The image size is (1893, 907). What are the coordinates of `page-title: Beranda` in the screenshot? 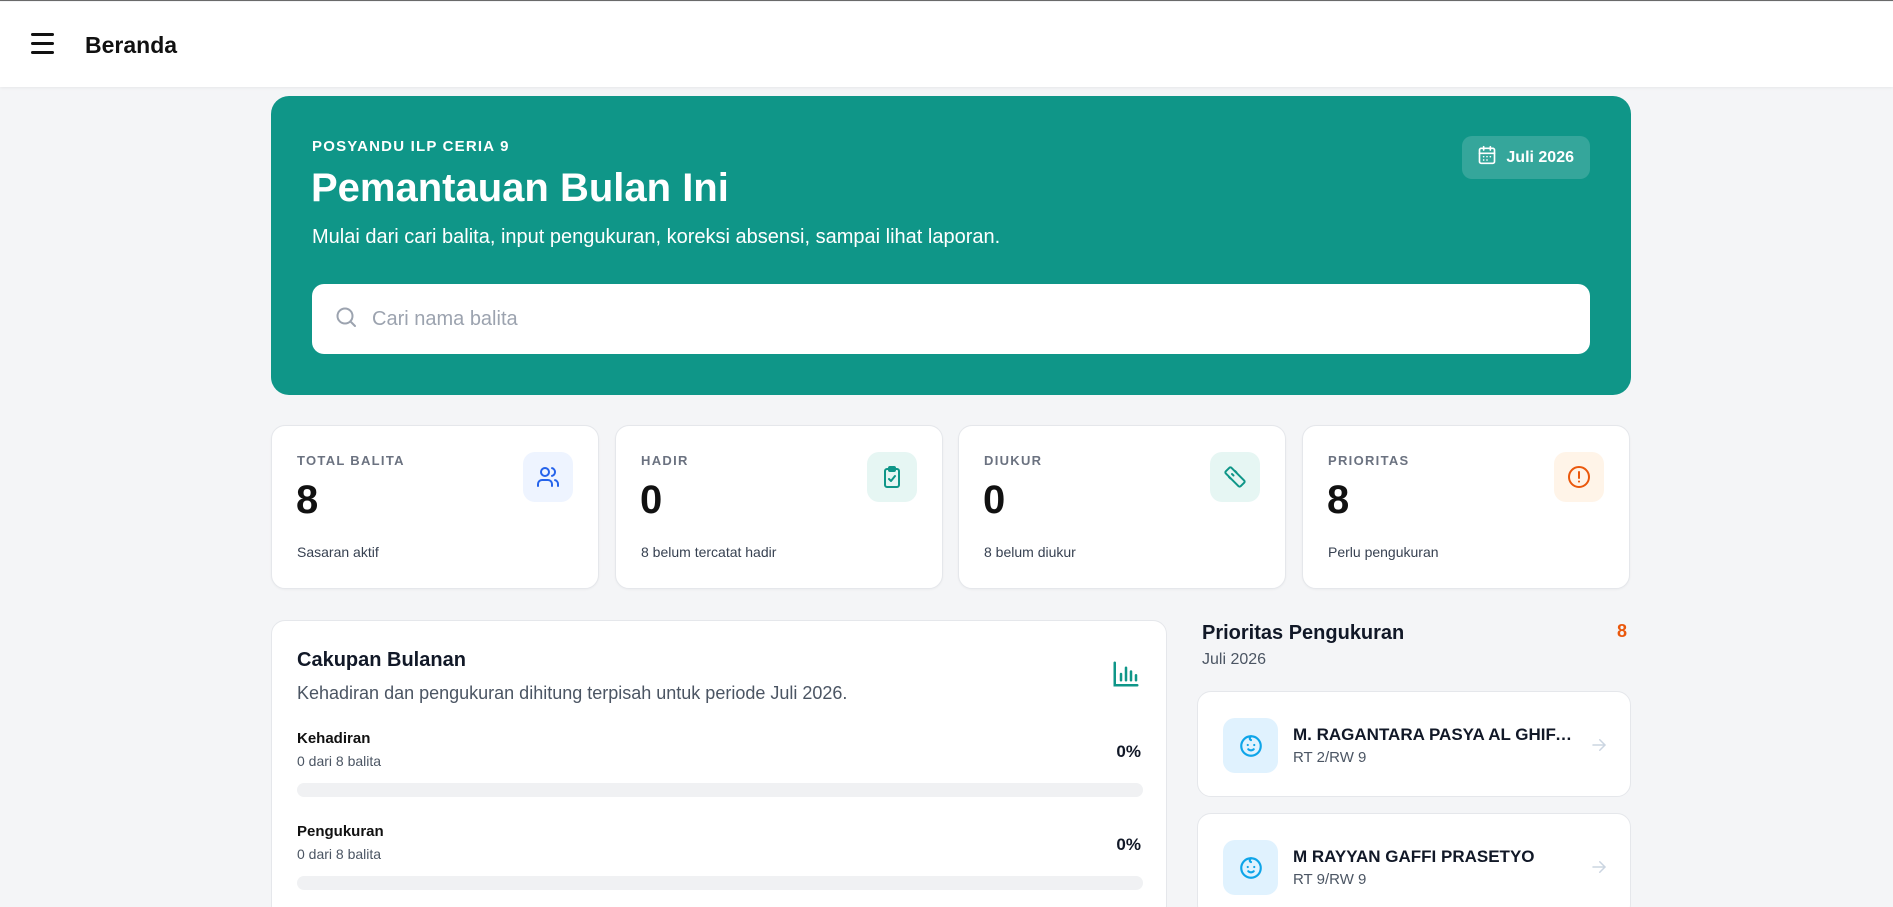 It's located at (131, 45).